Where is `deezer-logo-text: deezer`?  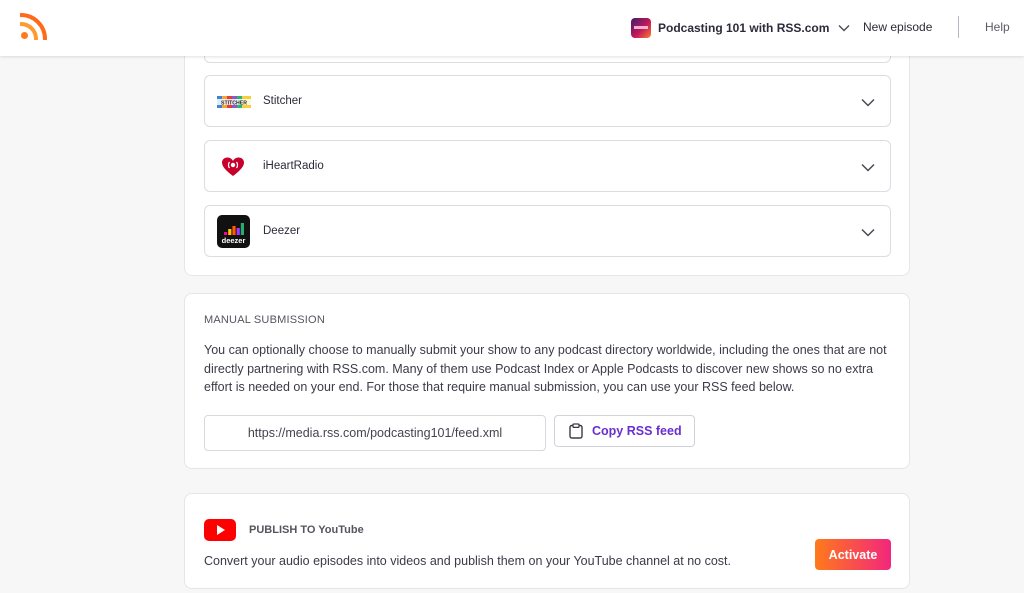
deezer-logo-text: deezer is located at coordinates (233, 240).